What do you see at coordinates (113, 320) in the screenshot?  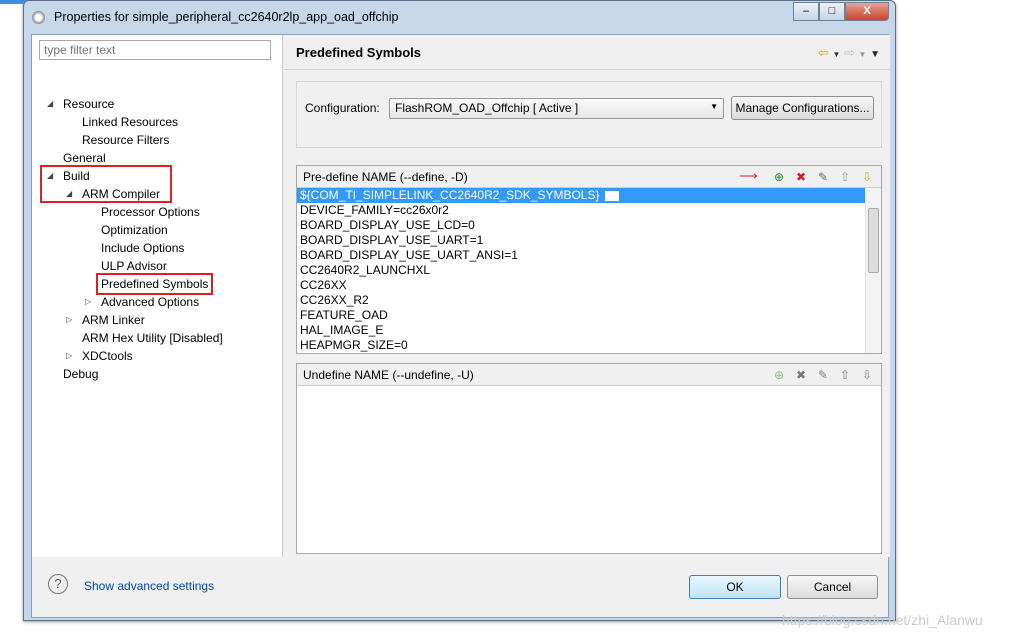 I see `tree-item: ARM Linker` at bounding box center [113, 320].